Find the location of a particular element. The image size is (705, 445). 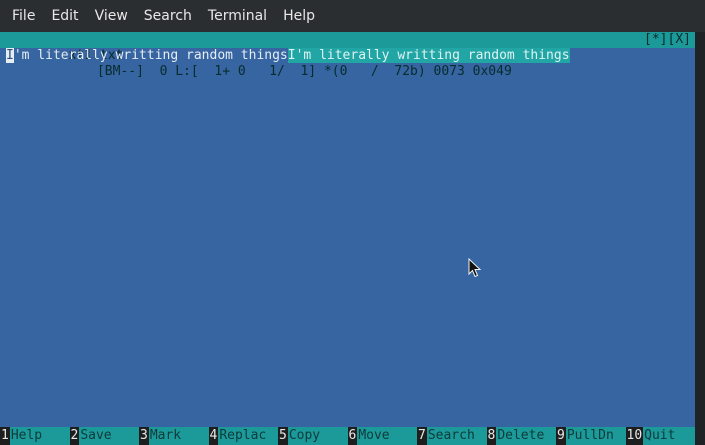

fkey-pulldown: 9 PullDn is located at coordinates (591, 436).